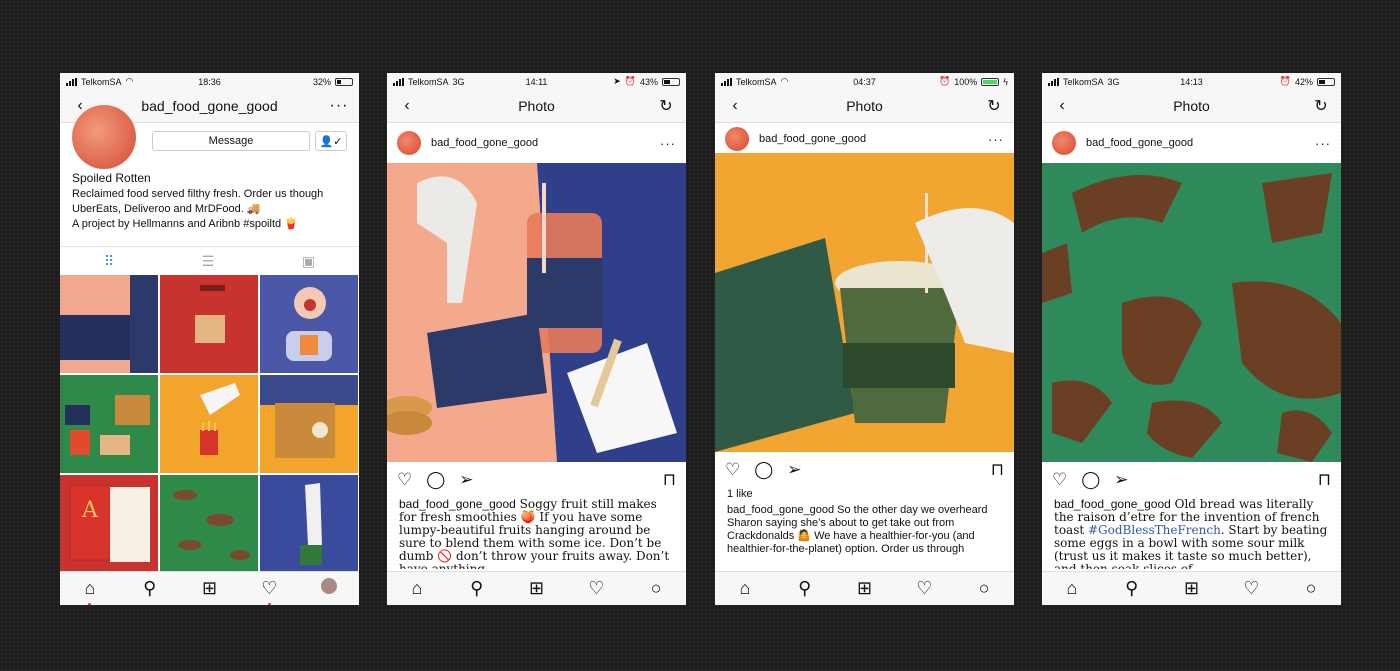 The image size is (1400, 671). What do you see at coordinates (864, 496) in the screenshot?
I see `like-count: 1 like` at bounding box center [864, 496].